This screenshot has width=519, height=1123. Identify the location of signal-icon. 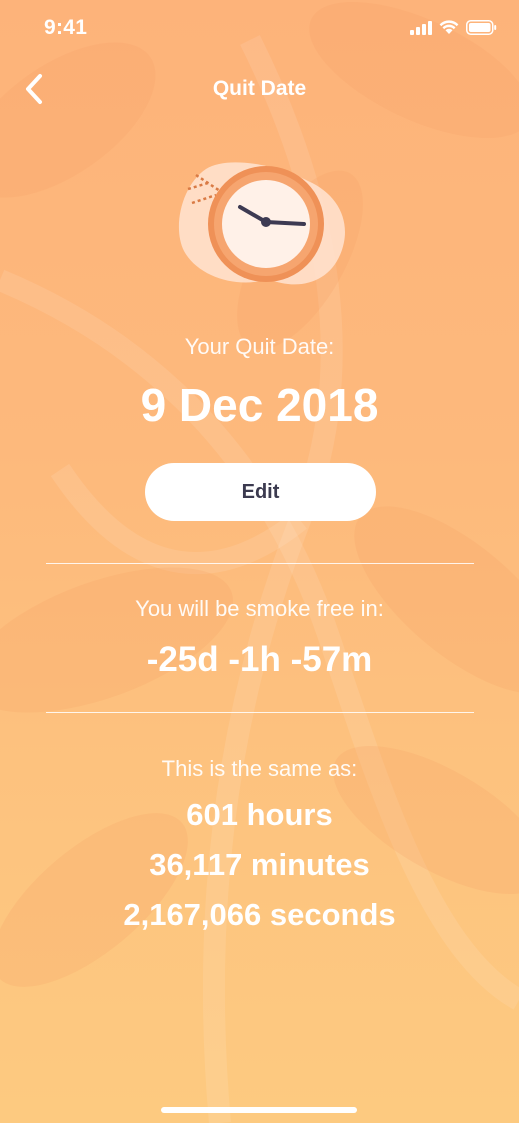
(421, 27).